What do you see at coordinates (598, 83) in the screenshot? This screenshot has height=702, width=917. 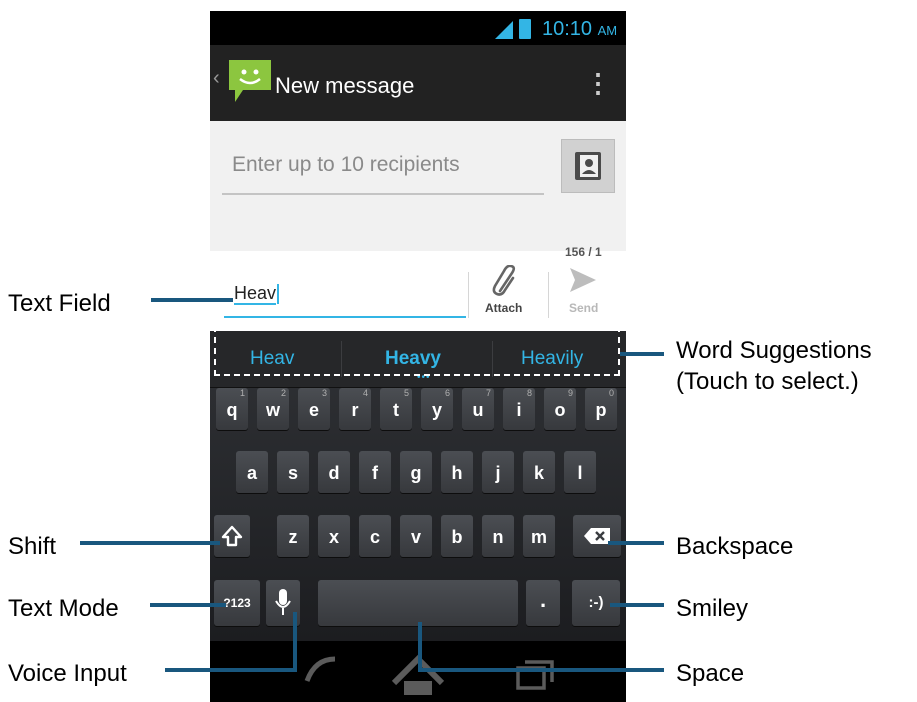 I see `overflow-menu-icon: ⋮` at bounding box center [598, 83].